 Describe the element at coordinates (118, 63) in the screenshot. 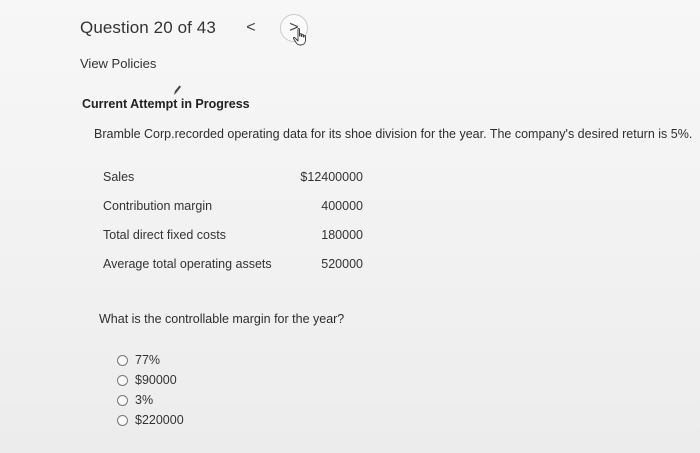

I see `view-policies-link: View Policies` at that location.